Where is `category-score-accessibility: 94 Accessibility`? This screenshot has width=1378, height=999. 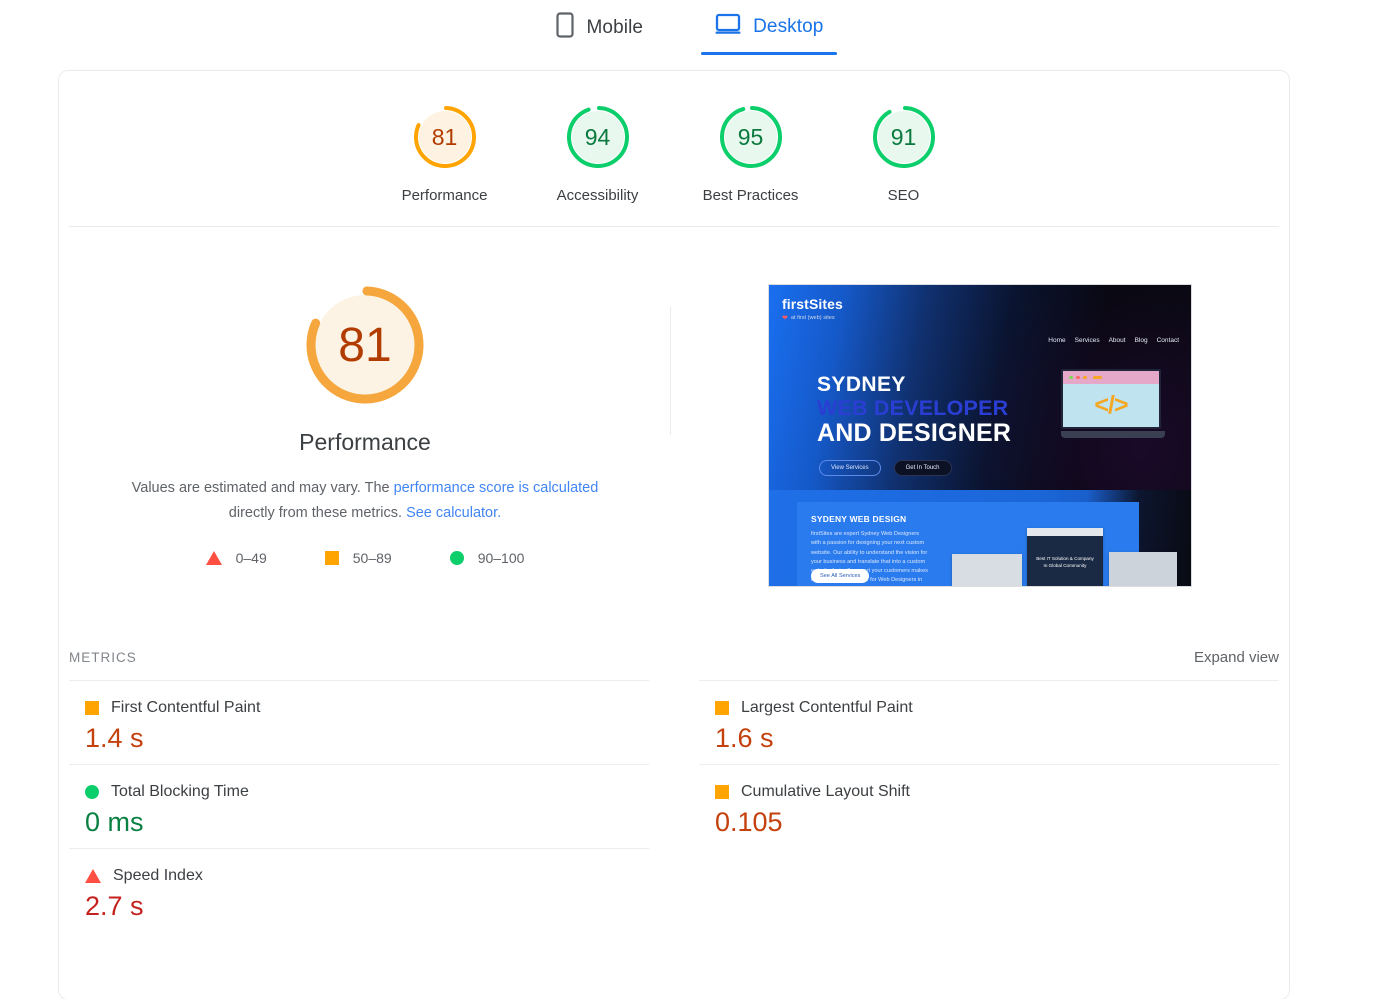 category-score-accessibility: 94 Accessibility is located at coordinates (597, 153).